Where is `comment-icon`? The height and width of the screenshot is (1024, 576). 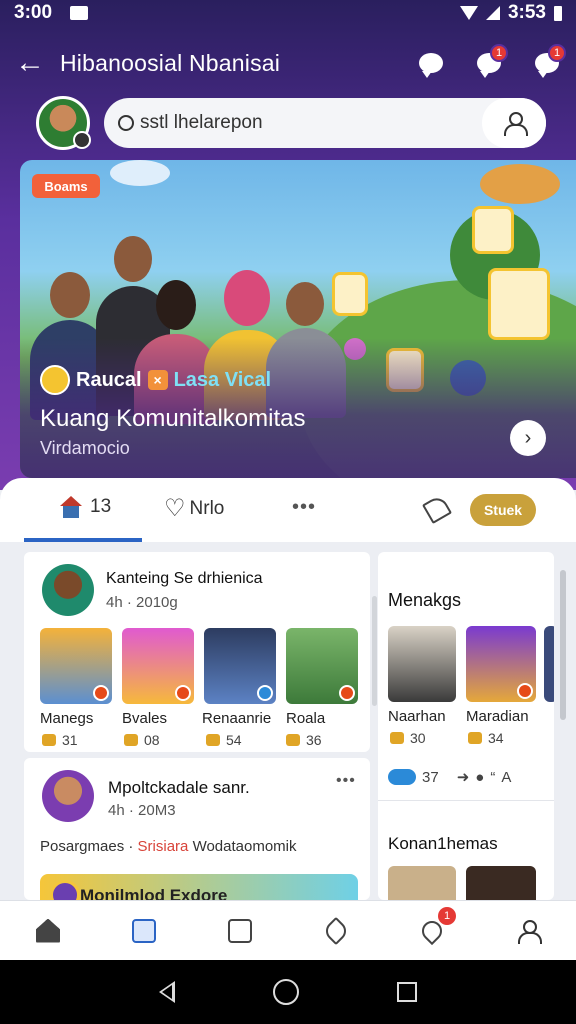 comment-icon is located at coordinates (402, 777).